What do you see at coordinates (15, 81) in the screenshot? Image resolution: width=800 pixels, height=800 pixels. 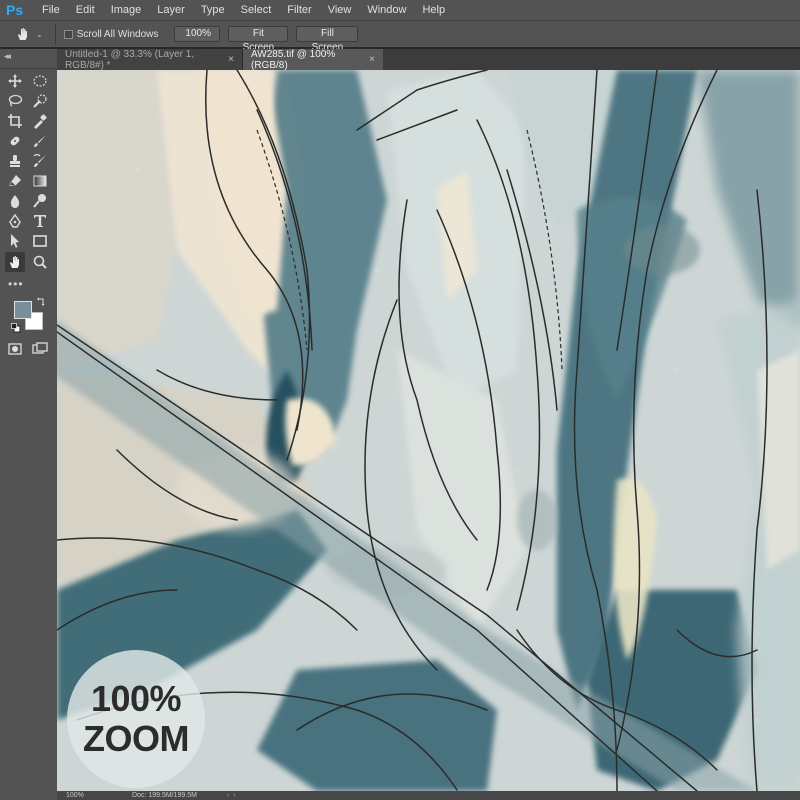 I see `move-icon` at bounding box center [15, 81].